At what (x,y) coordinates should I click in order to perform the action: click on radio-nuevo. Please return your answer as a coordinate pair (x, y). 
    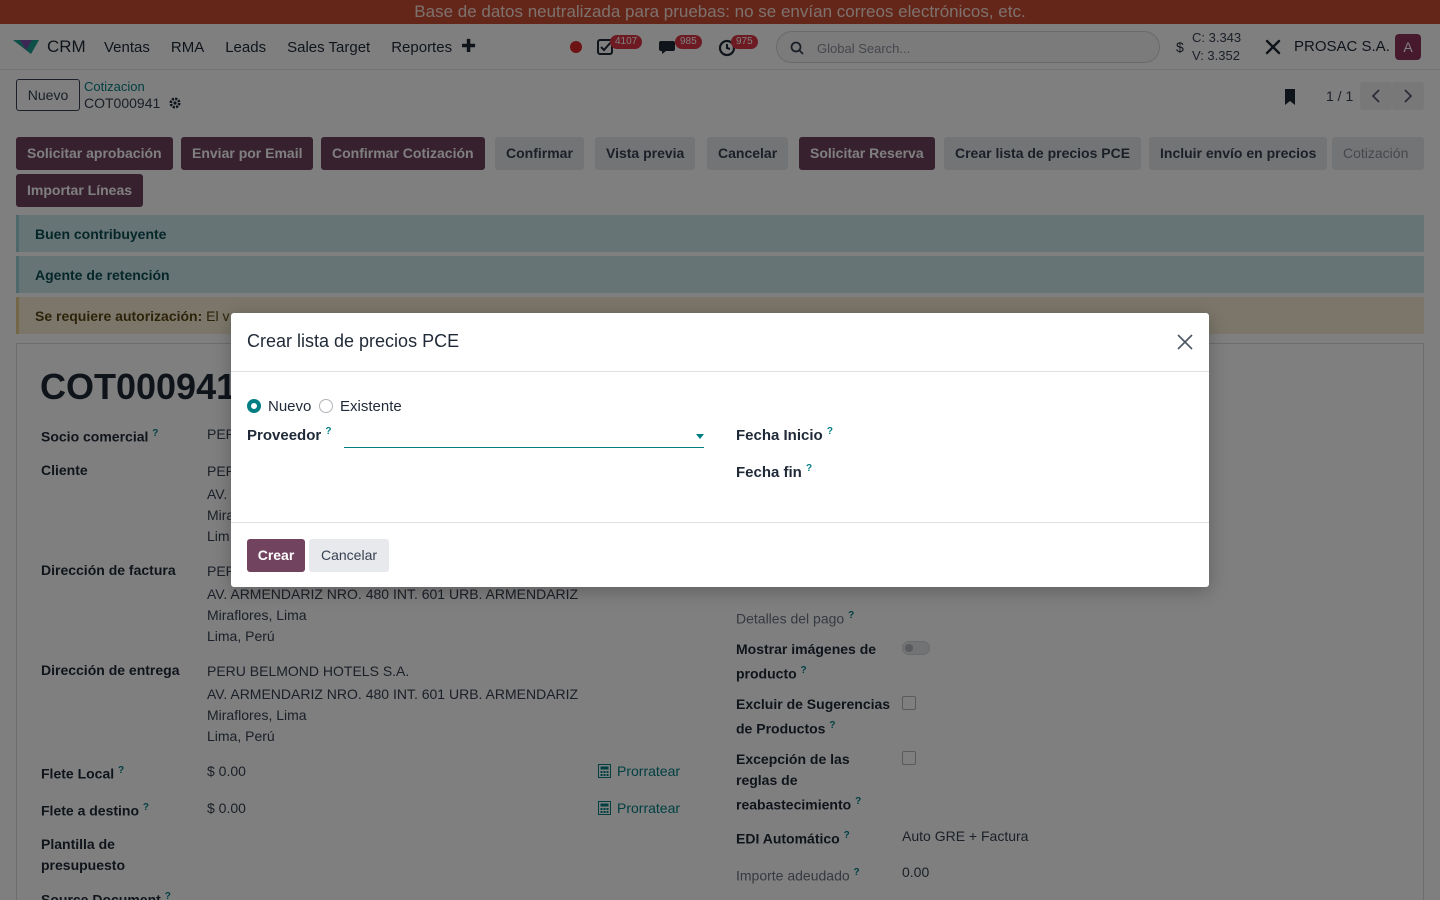
    Looking at the image, I should click on (254, 406).